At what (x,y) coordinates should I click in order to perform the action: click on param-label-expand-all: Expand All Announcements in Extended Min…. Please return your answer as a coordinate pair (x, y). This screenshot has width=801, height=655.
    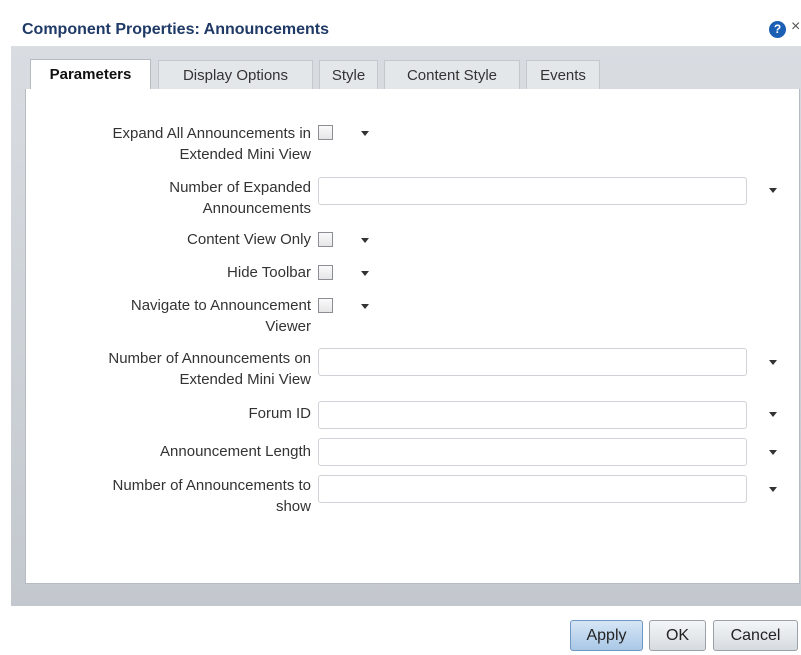
    Looking at the image, I should click on (211, 144).